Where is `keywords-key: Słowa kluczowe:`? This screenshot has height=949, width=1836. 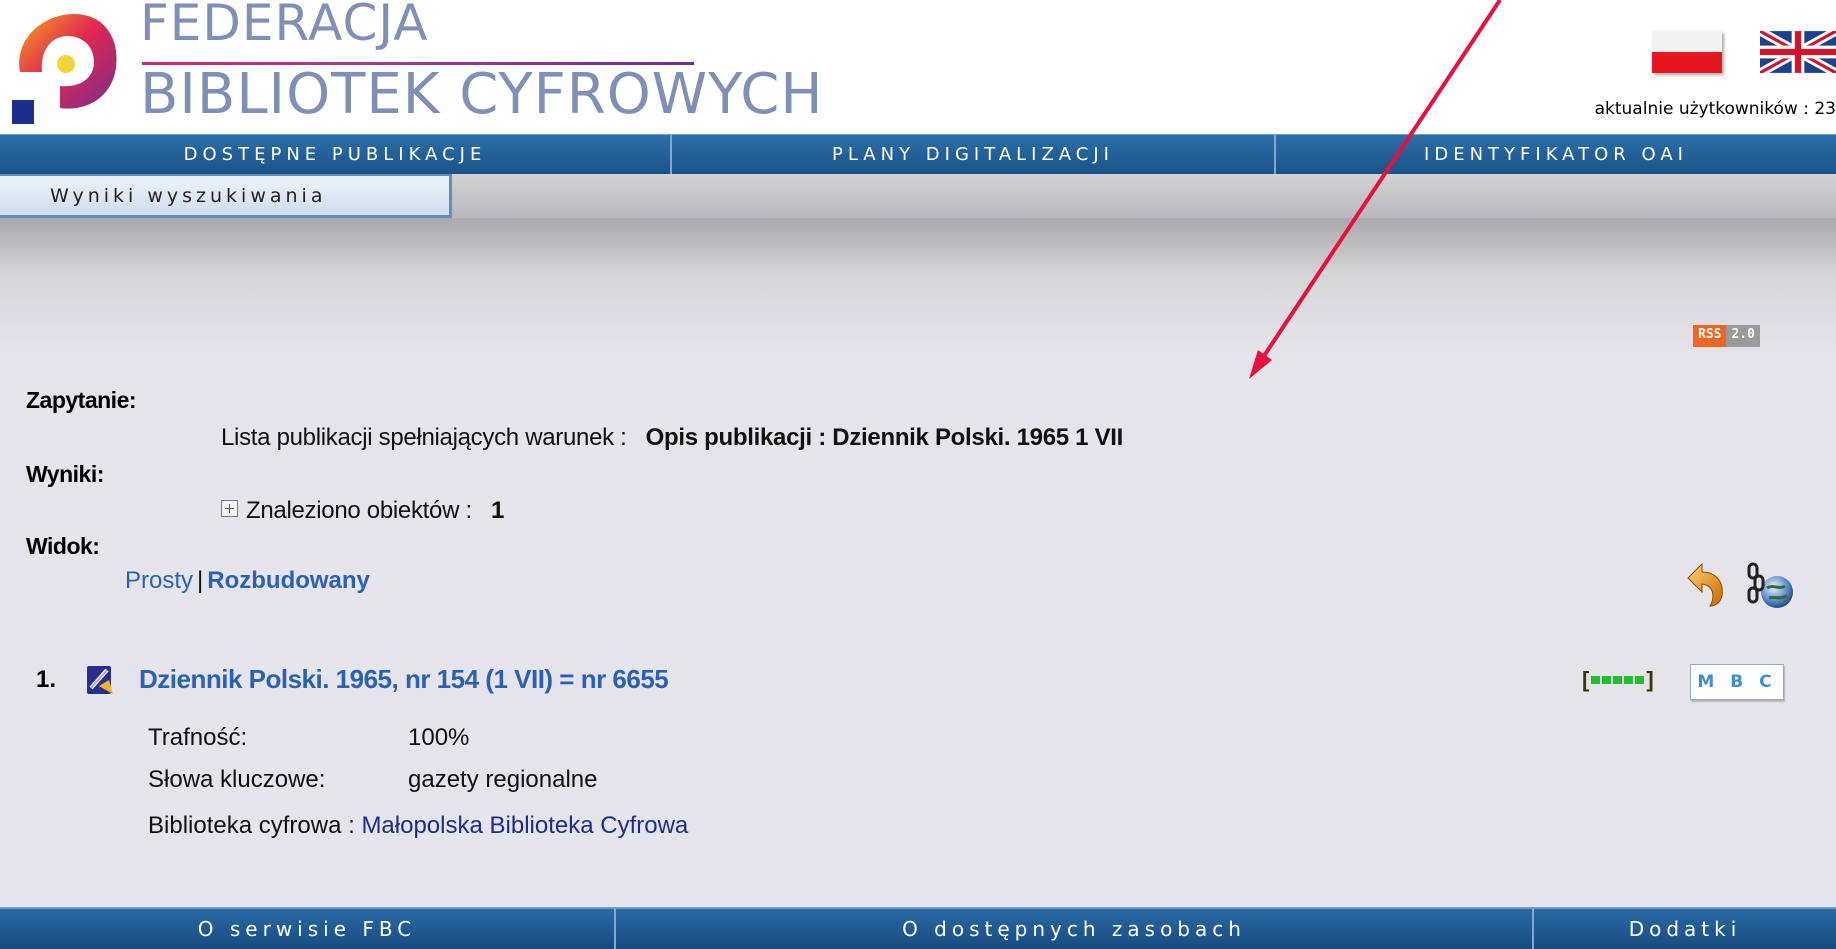
keywords-key: Słowa kluczowe: is located at coordinates (237, 779).